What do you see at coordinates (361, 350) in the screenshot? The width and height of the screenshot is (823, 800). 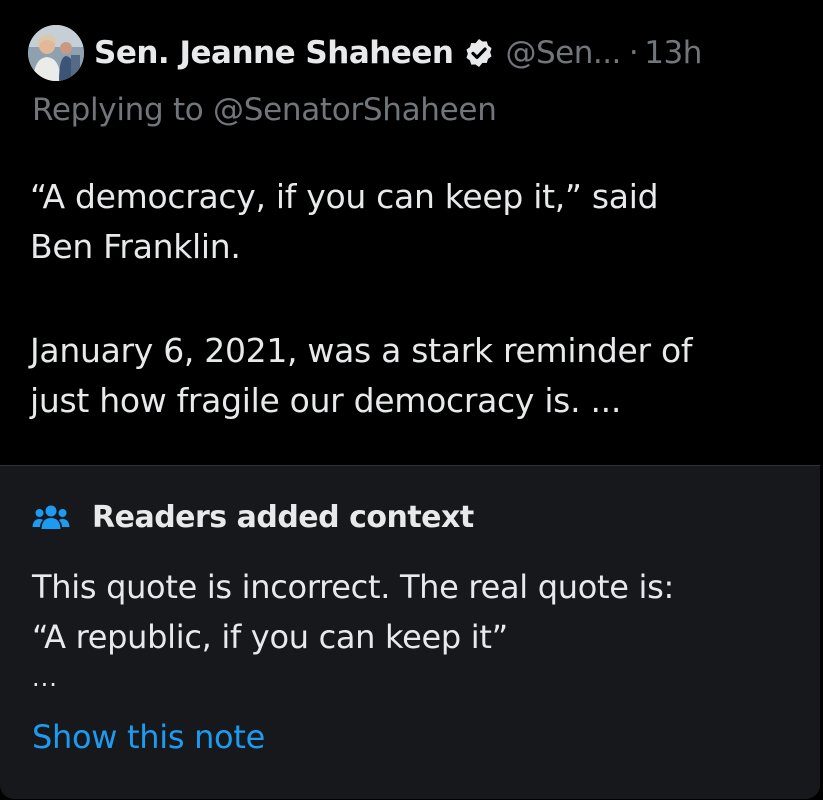 I see `tweet-text-line: January 6, 2021, was a stark reminder of` at bounding box center [361, 350].